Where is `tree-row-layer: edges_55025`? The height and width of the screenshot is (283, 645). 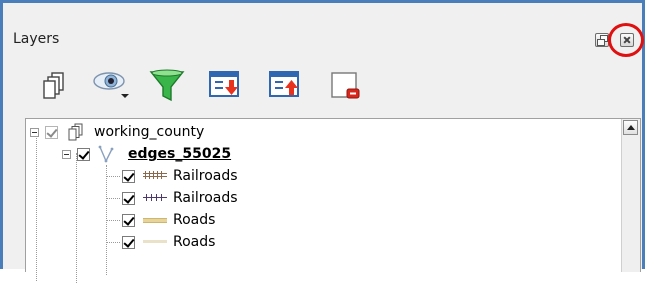
tree-row-layer: edges_55025 is located at coordinates (146, 154).